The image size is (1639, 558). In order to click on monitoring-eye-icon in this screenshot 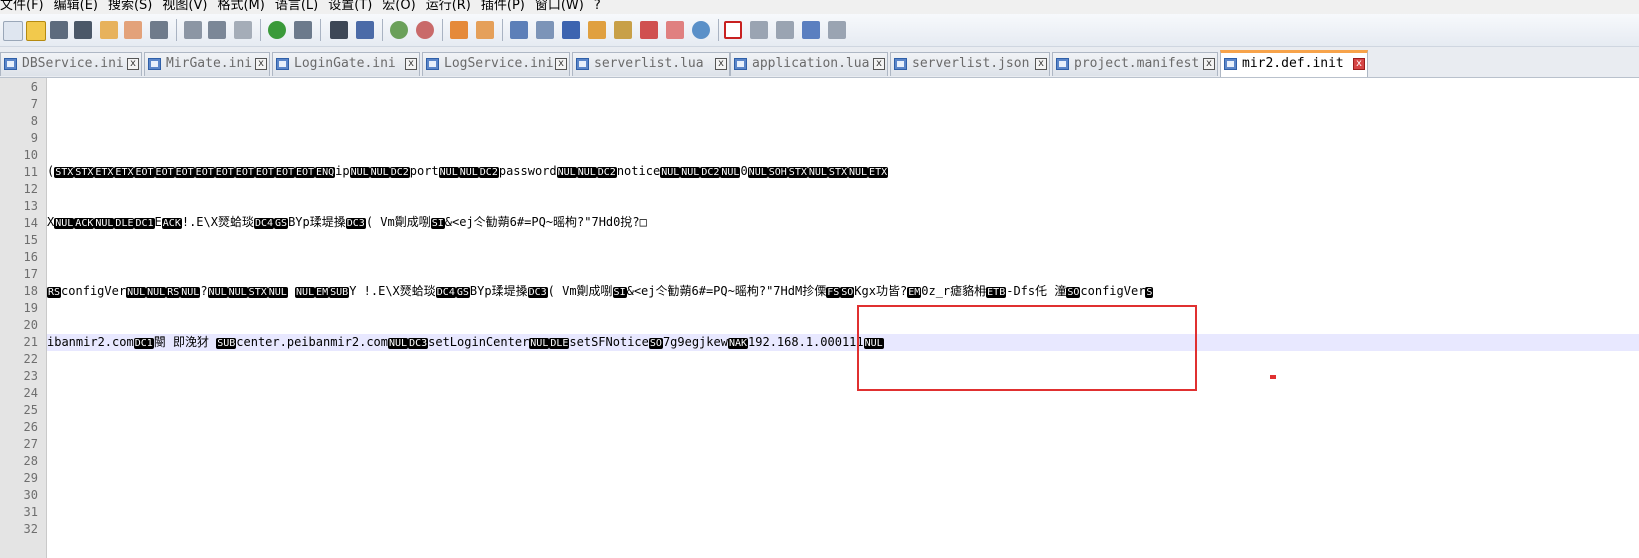, I will do `click(701, 30)`.